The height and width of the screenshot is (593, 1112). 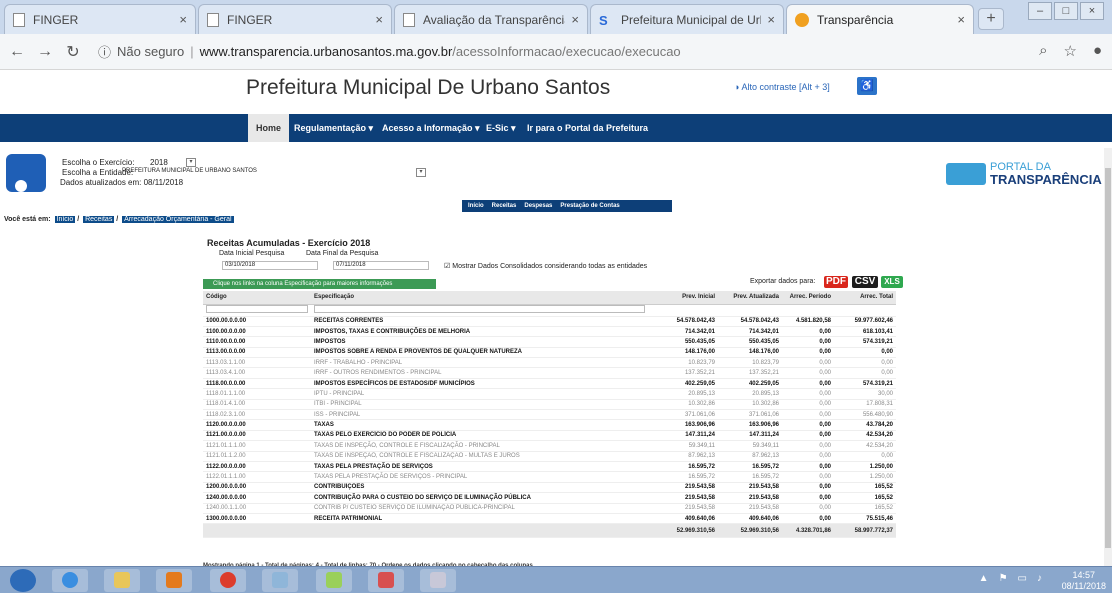 What do you see at coordinates (782, 87) in the screenshot?
I see `high-contrast-link: ◑ Alto contraste [Alt + 3]` at bounding box center [782, 87].